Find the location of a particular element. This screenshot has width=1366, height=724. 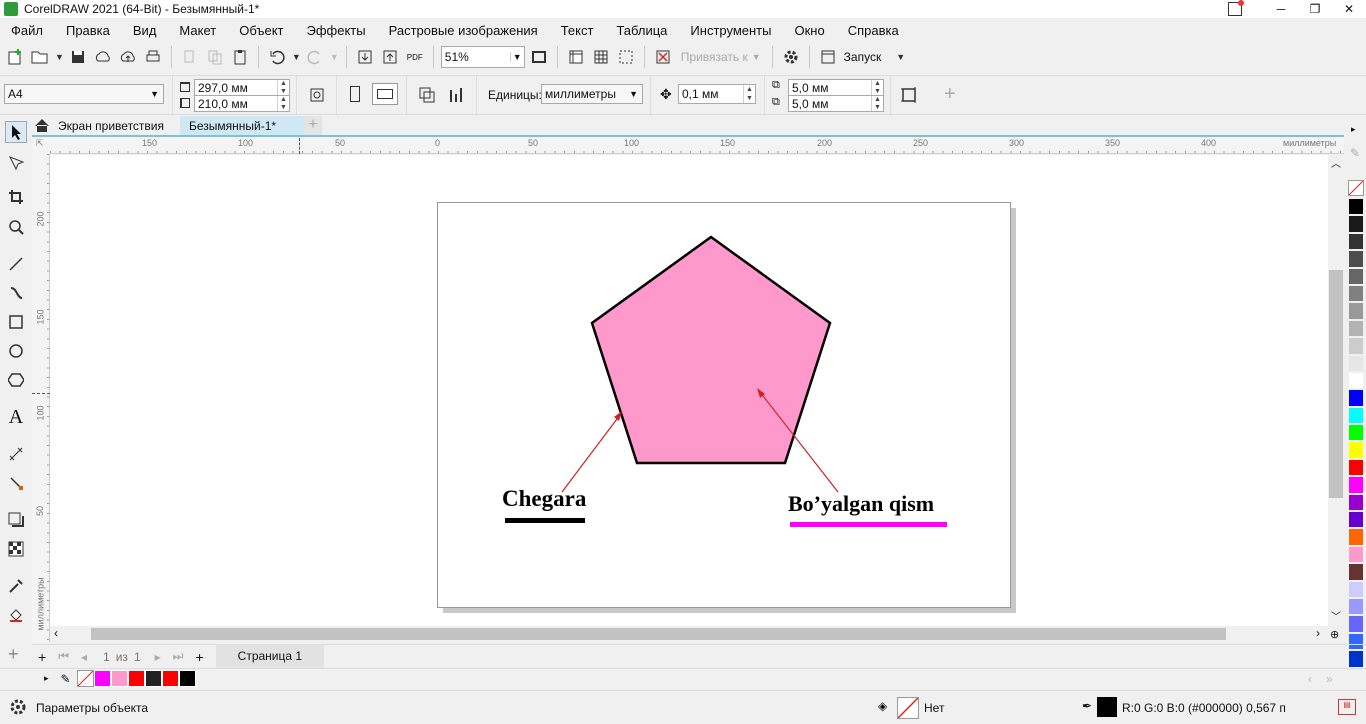

landscape-icon is located at coordinates (385, 94).